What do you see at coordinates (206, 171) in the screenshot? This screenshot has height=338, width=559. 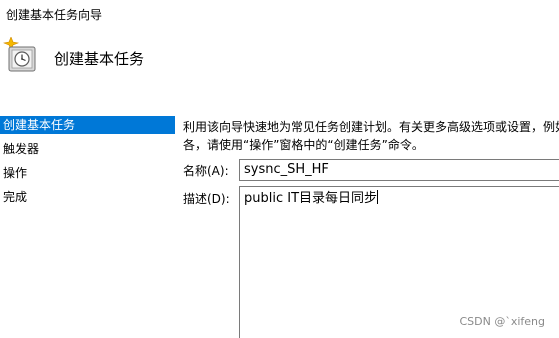 I see `name-label: 名称(A):` at bounding box center [206, 171].